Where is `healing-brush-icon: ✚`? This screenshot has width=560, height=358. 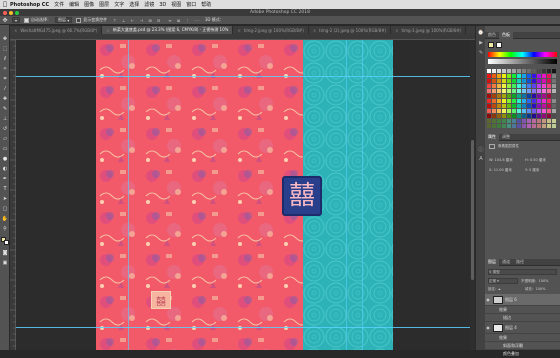
healing-brush-icon: ✚ is located at coordinates (5, 99).